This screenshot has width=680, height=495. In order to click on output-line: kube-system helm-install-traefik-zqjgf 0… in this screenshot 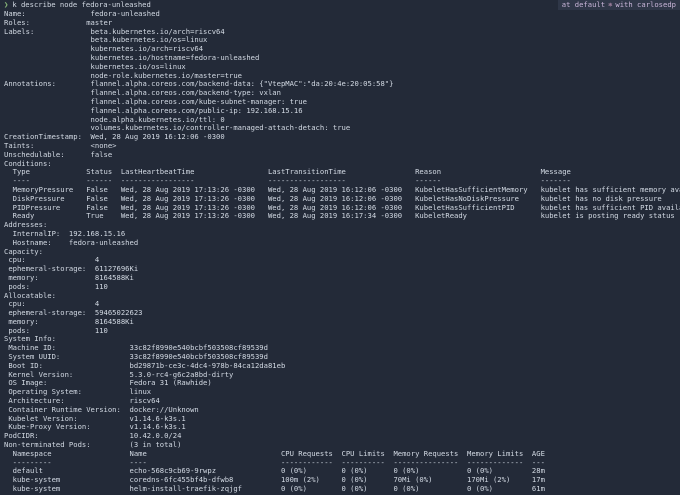, I will do `click(274, 489)`.